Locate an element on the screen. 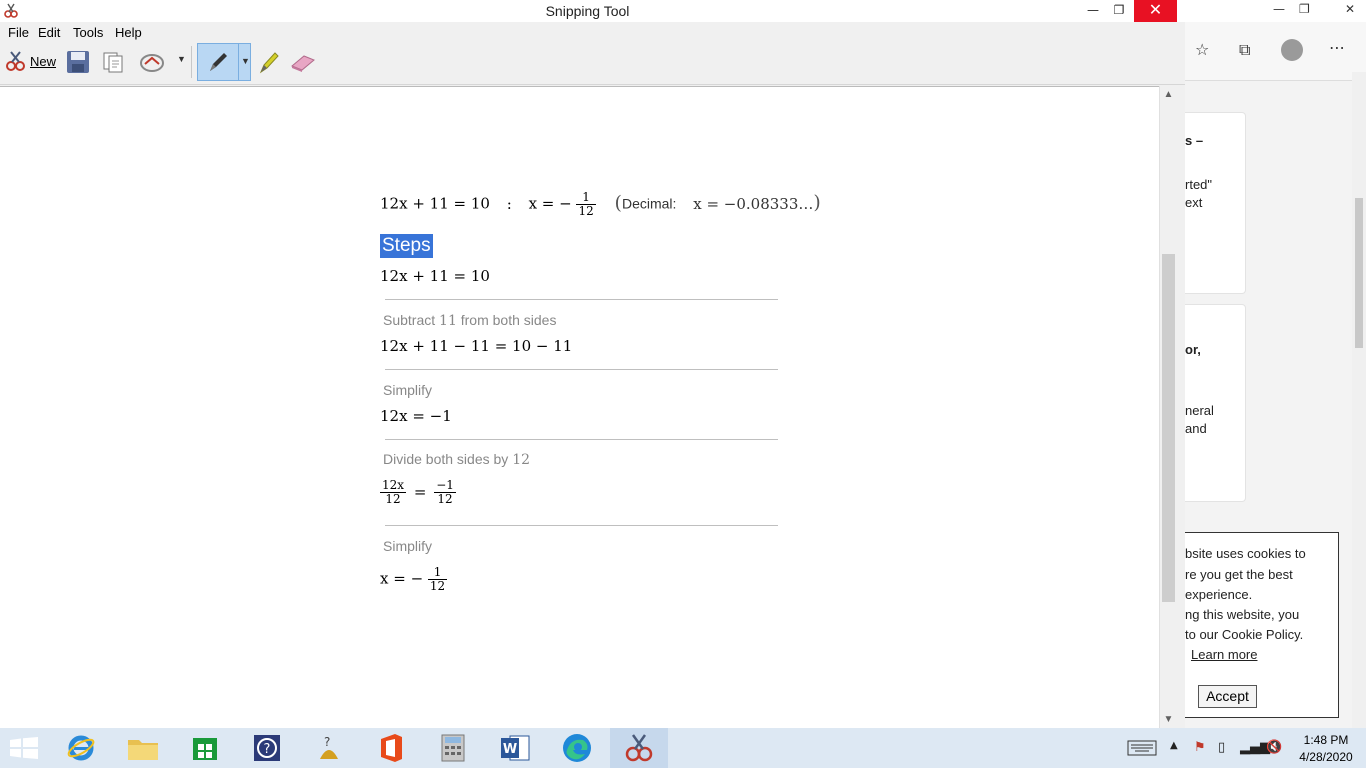 The height and width of the screenshot is (780, 1366). step1-equation: 12x + 11 − 11 = 10 − 11 is located at coordinates (476, 346).